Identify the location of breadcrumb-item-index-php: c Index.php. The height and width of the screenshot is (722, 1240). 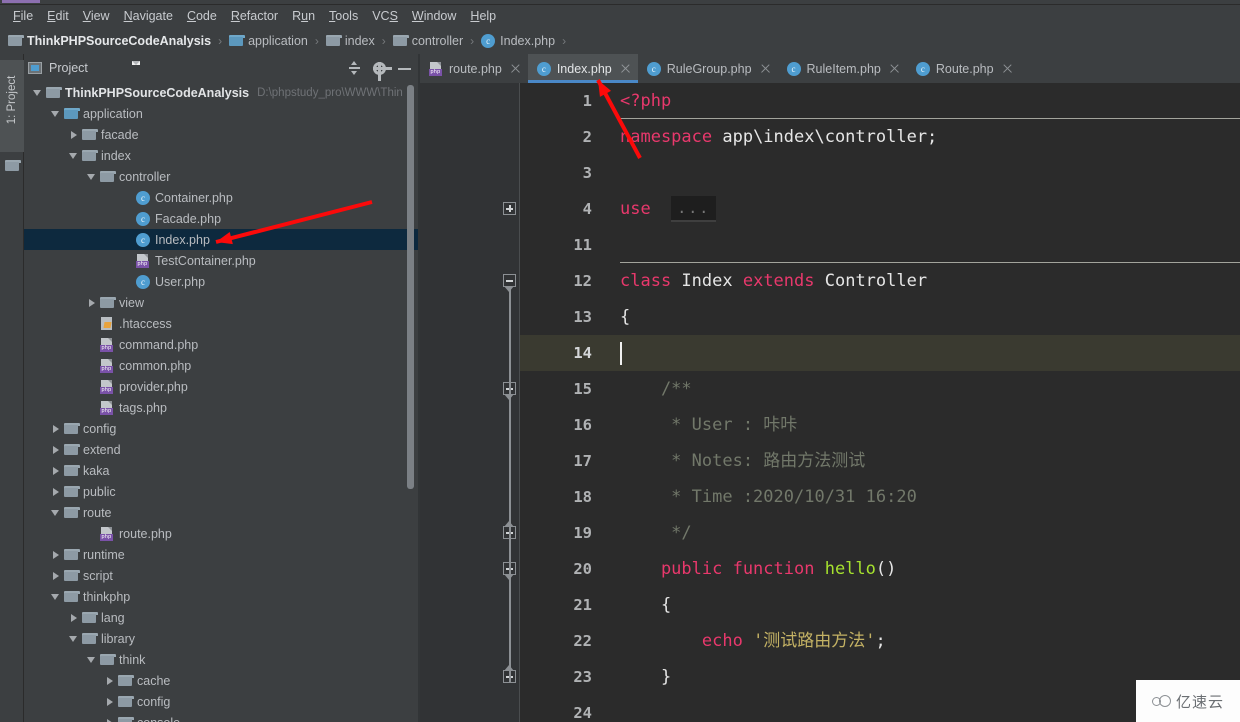
(518, 40).